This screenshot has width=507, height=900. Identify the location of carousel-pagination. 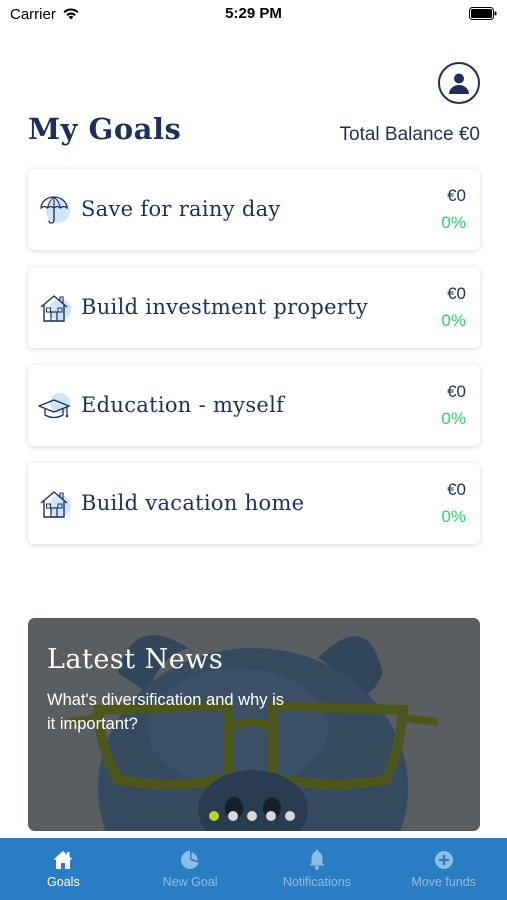
(252, 816).